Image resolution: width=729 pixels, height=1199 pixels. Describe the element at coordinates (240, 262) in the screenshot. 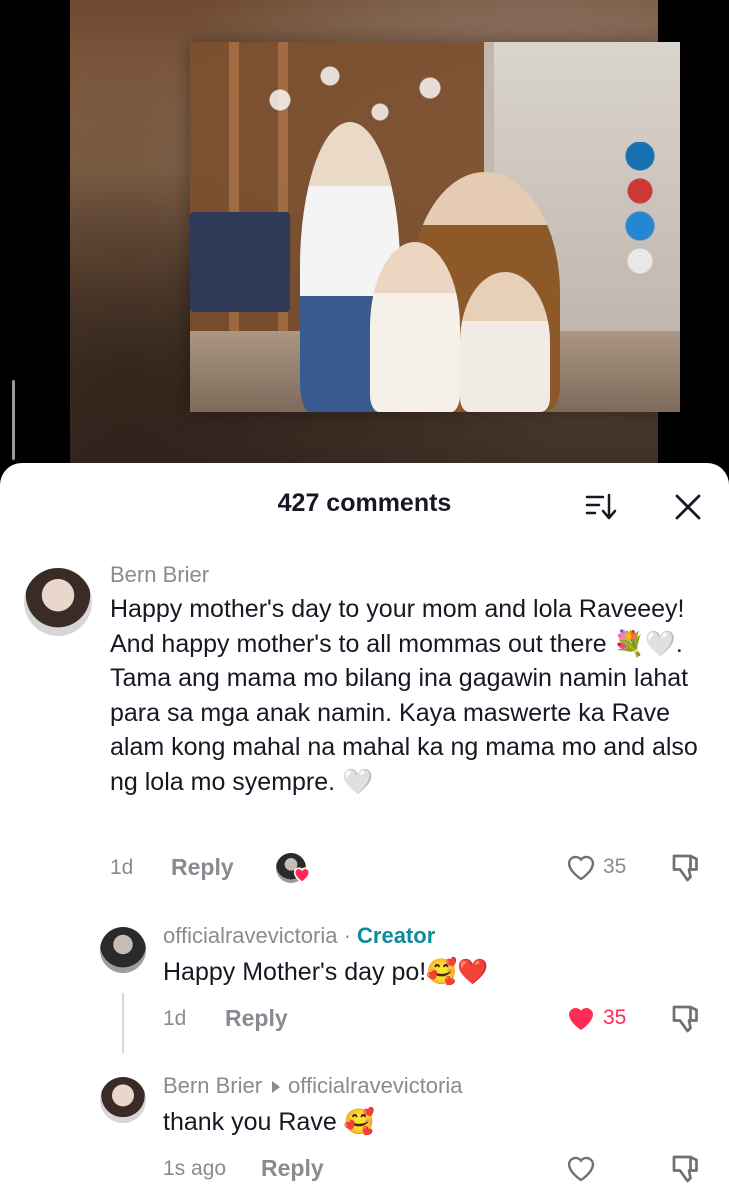

I see `photo-bag` at that location.